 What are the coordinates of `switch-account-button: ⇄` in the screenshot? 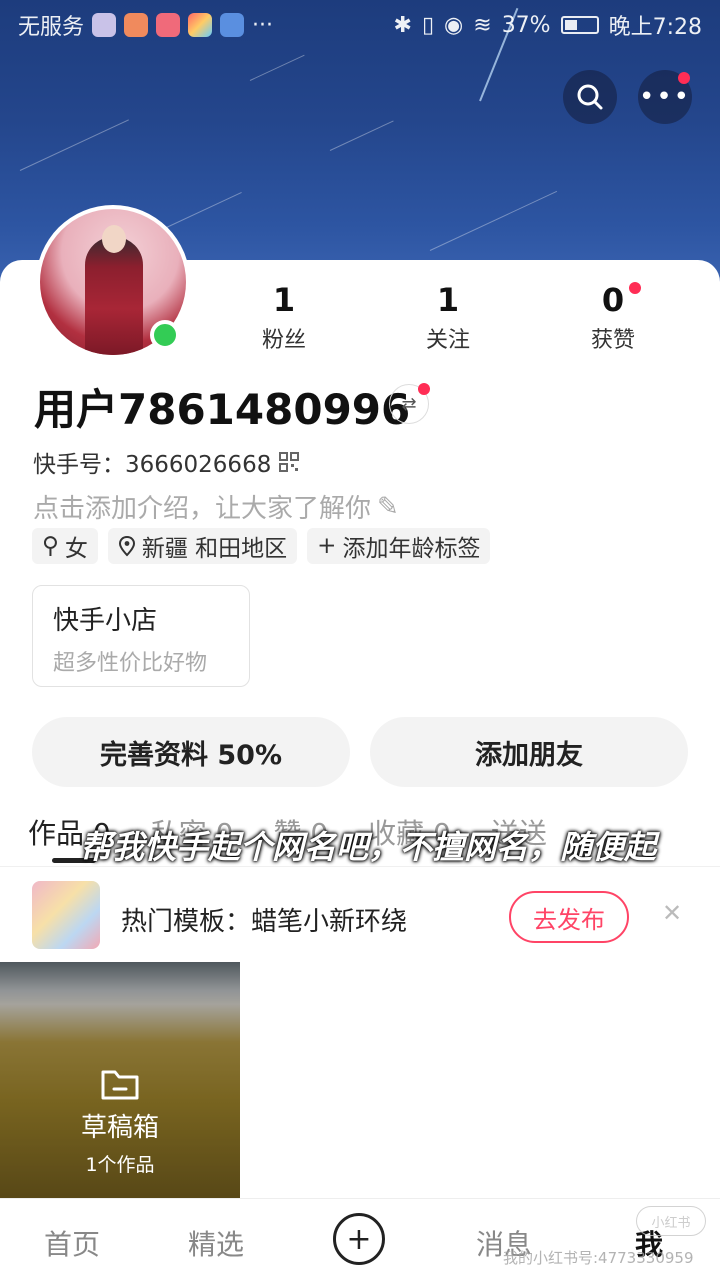 It's located at (409, 403).